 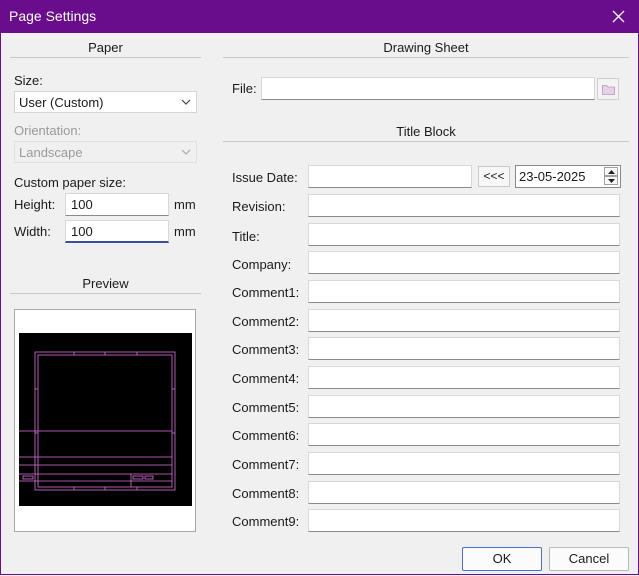 I want to click on comment3-field, so click(x=464, y=348).